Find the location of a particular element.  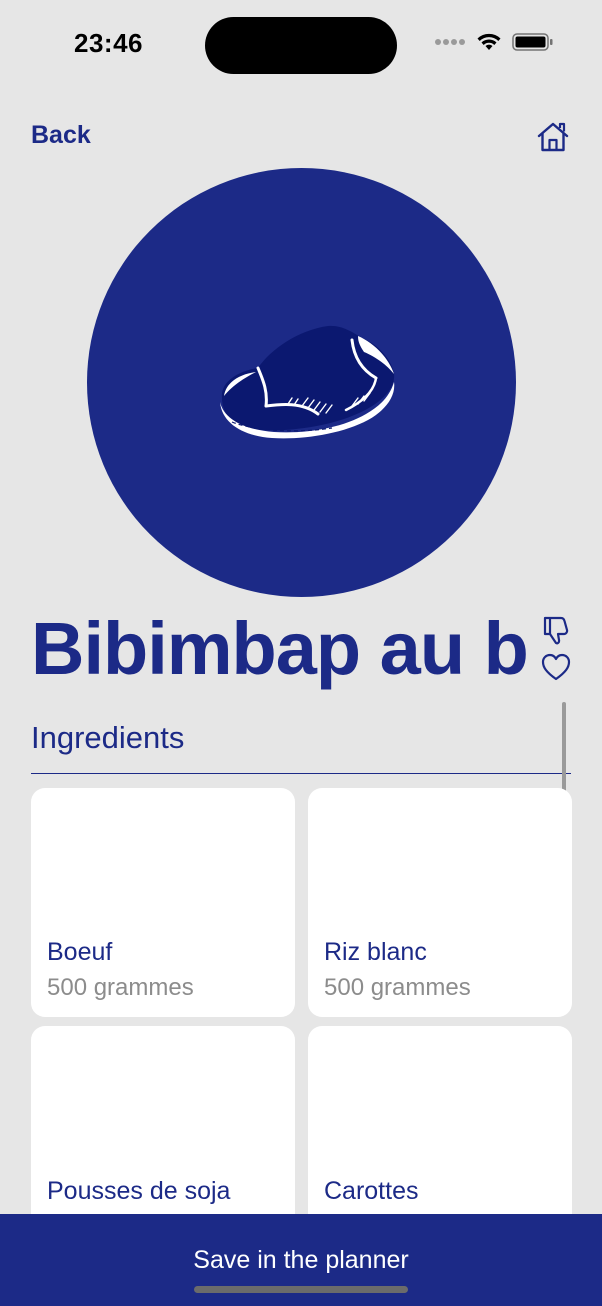

scroll-indicator is located at coordinates (564, 747).